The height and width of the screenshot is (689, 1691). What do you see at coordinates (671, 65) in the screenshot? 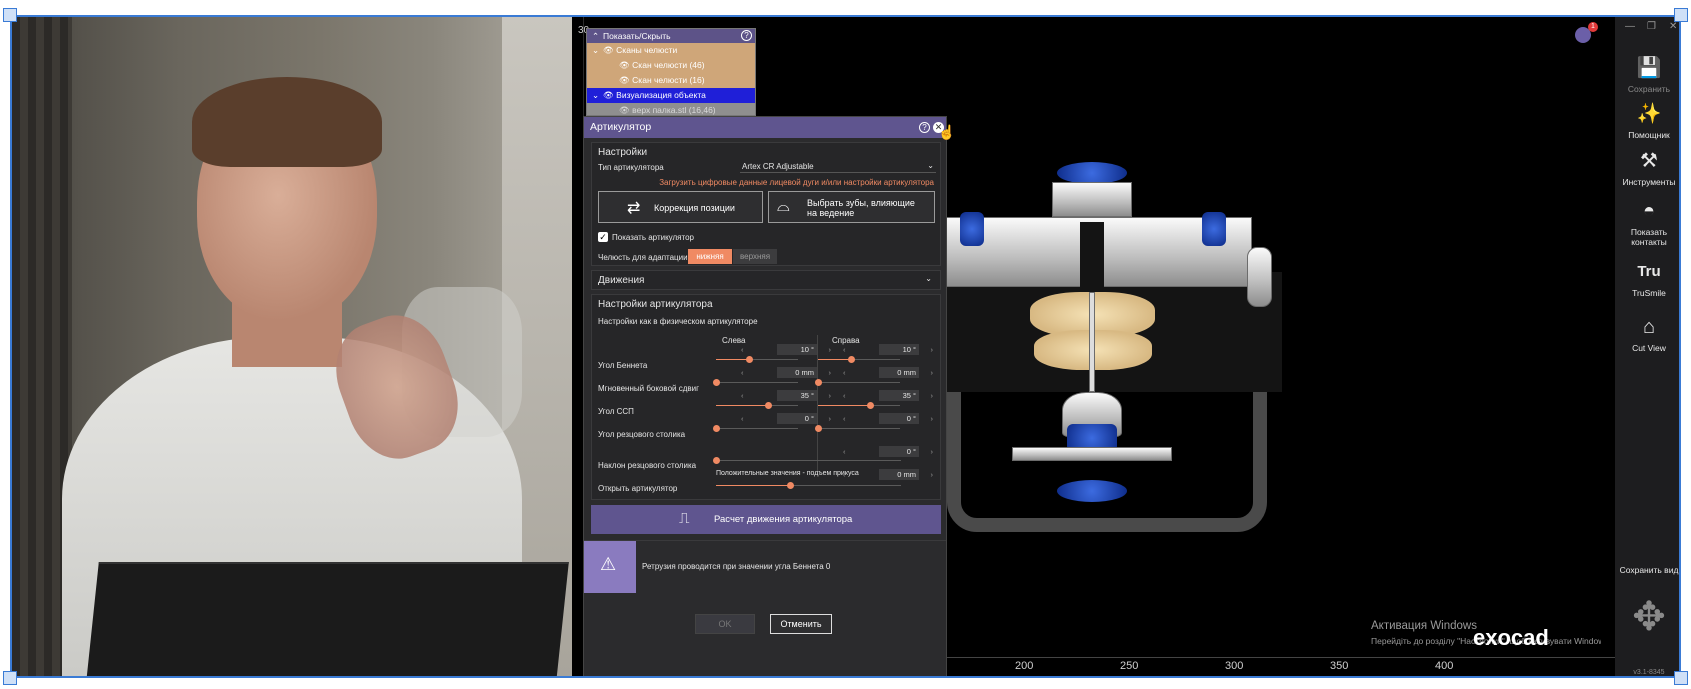
I see `tree-item-scan-46: 👁 Скан челюсти (46)` at bounding box center [671, 65].